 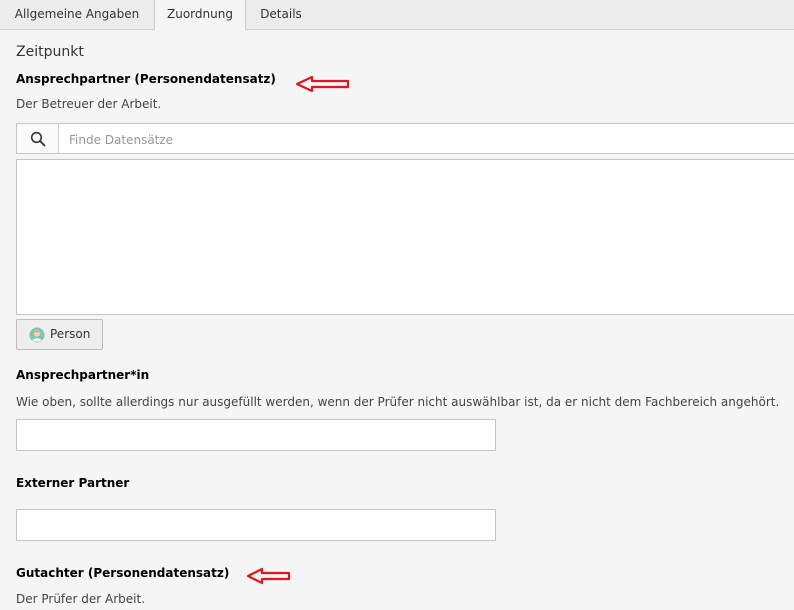 I want to click on add-person-label: Person, so click(x=70, y=334).